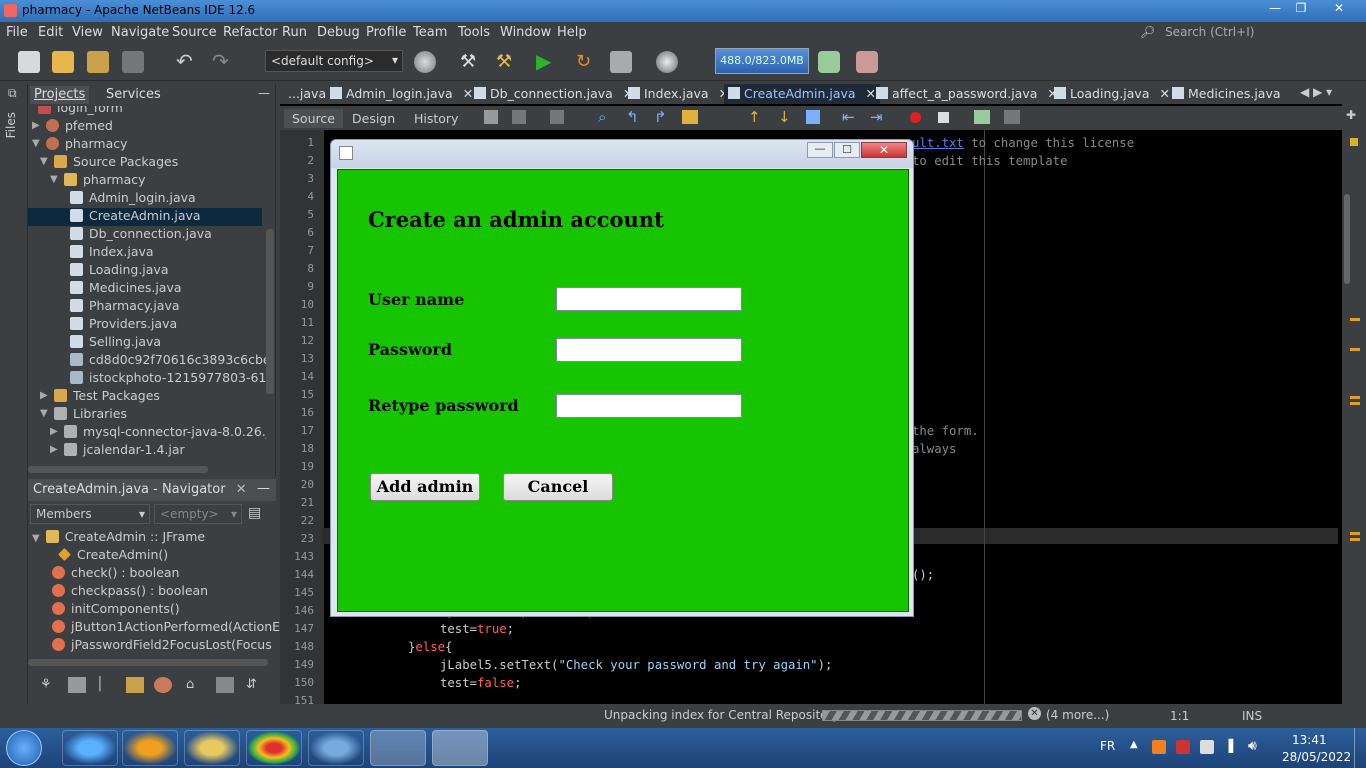  I want to click on menu-navigate: Navigate, so click(140, 32).